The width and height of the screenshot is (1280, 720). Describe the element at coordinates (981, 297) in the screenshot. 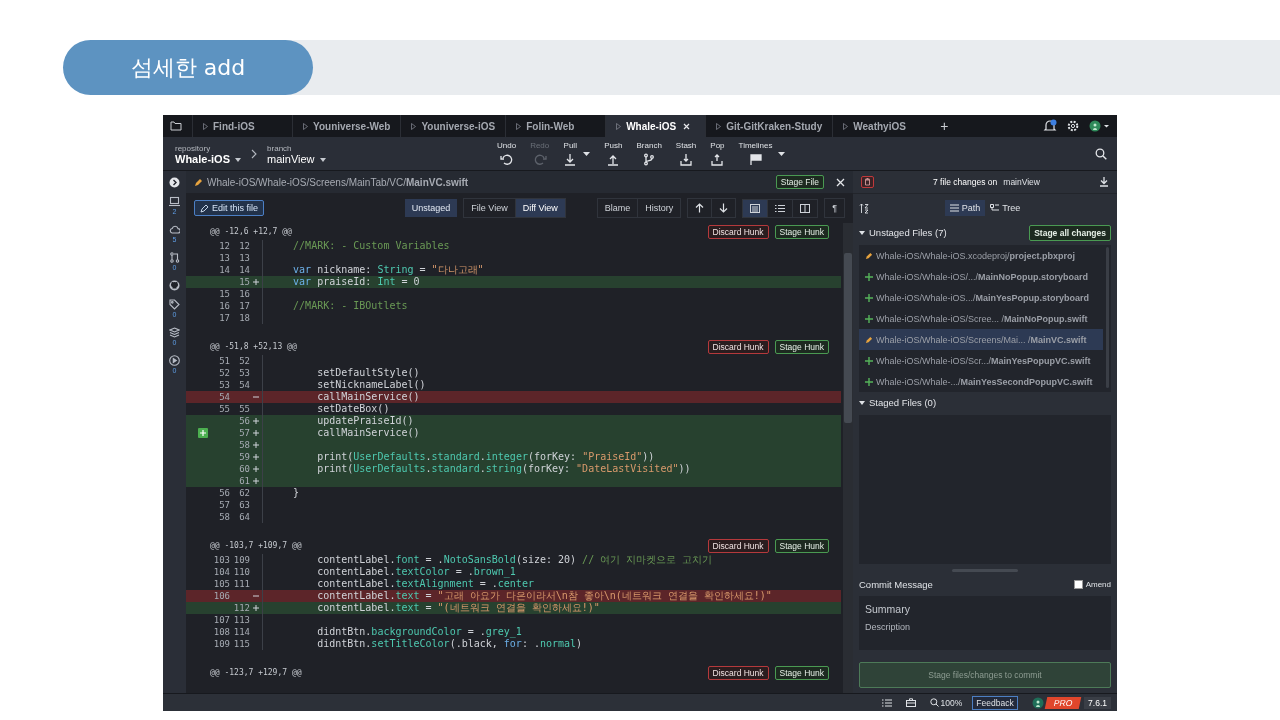

I see `file-item: Whale-iOS/Whale-iOS.../MainYesPopup.storyboard` at that location.